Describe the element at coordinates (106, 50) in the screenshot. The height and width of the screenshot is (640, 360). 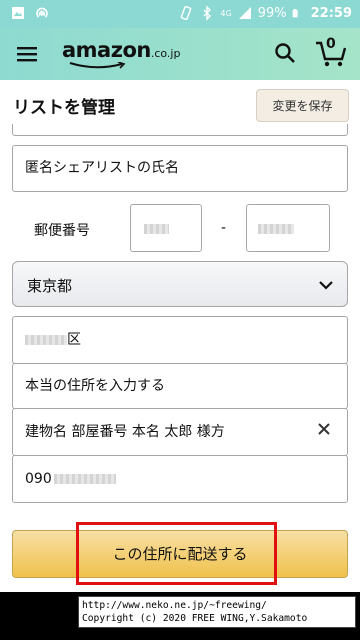
I see `logo-wordmark: amazon` at that location.